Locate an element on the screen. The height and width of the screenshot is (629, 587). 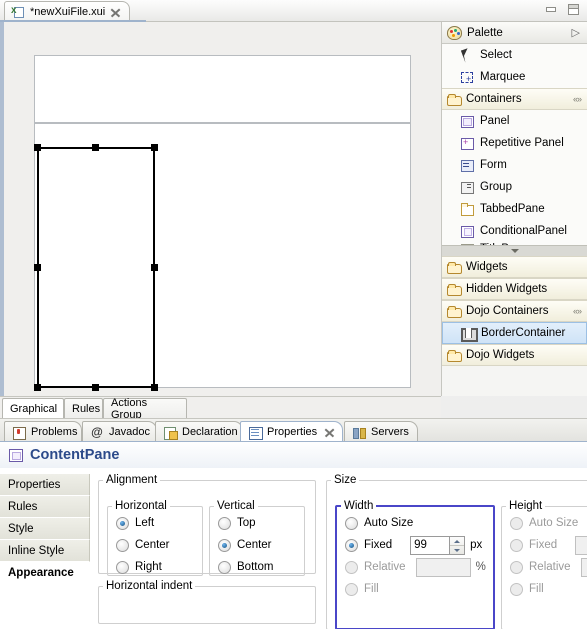
problems-icon is located at coordinates (19, 433).